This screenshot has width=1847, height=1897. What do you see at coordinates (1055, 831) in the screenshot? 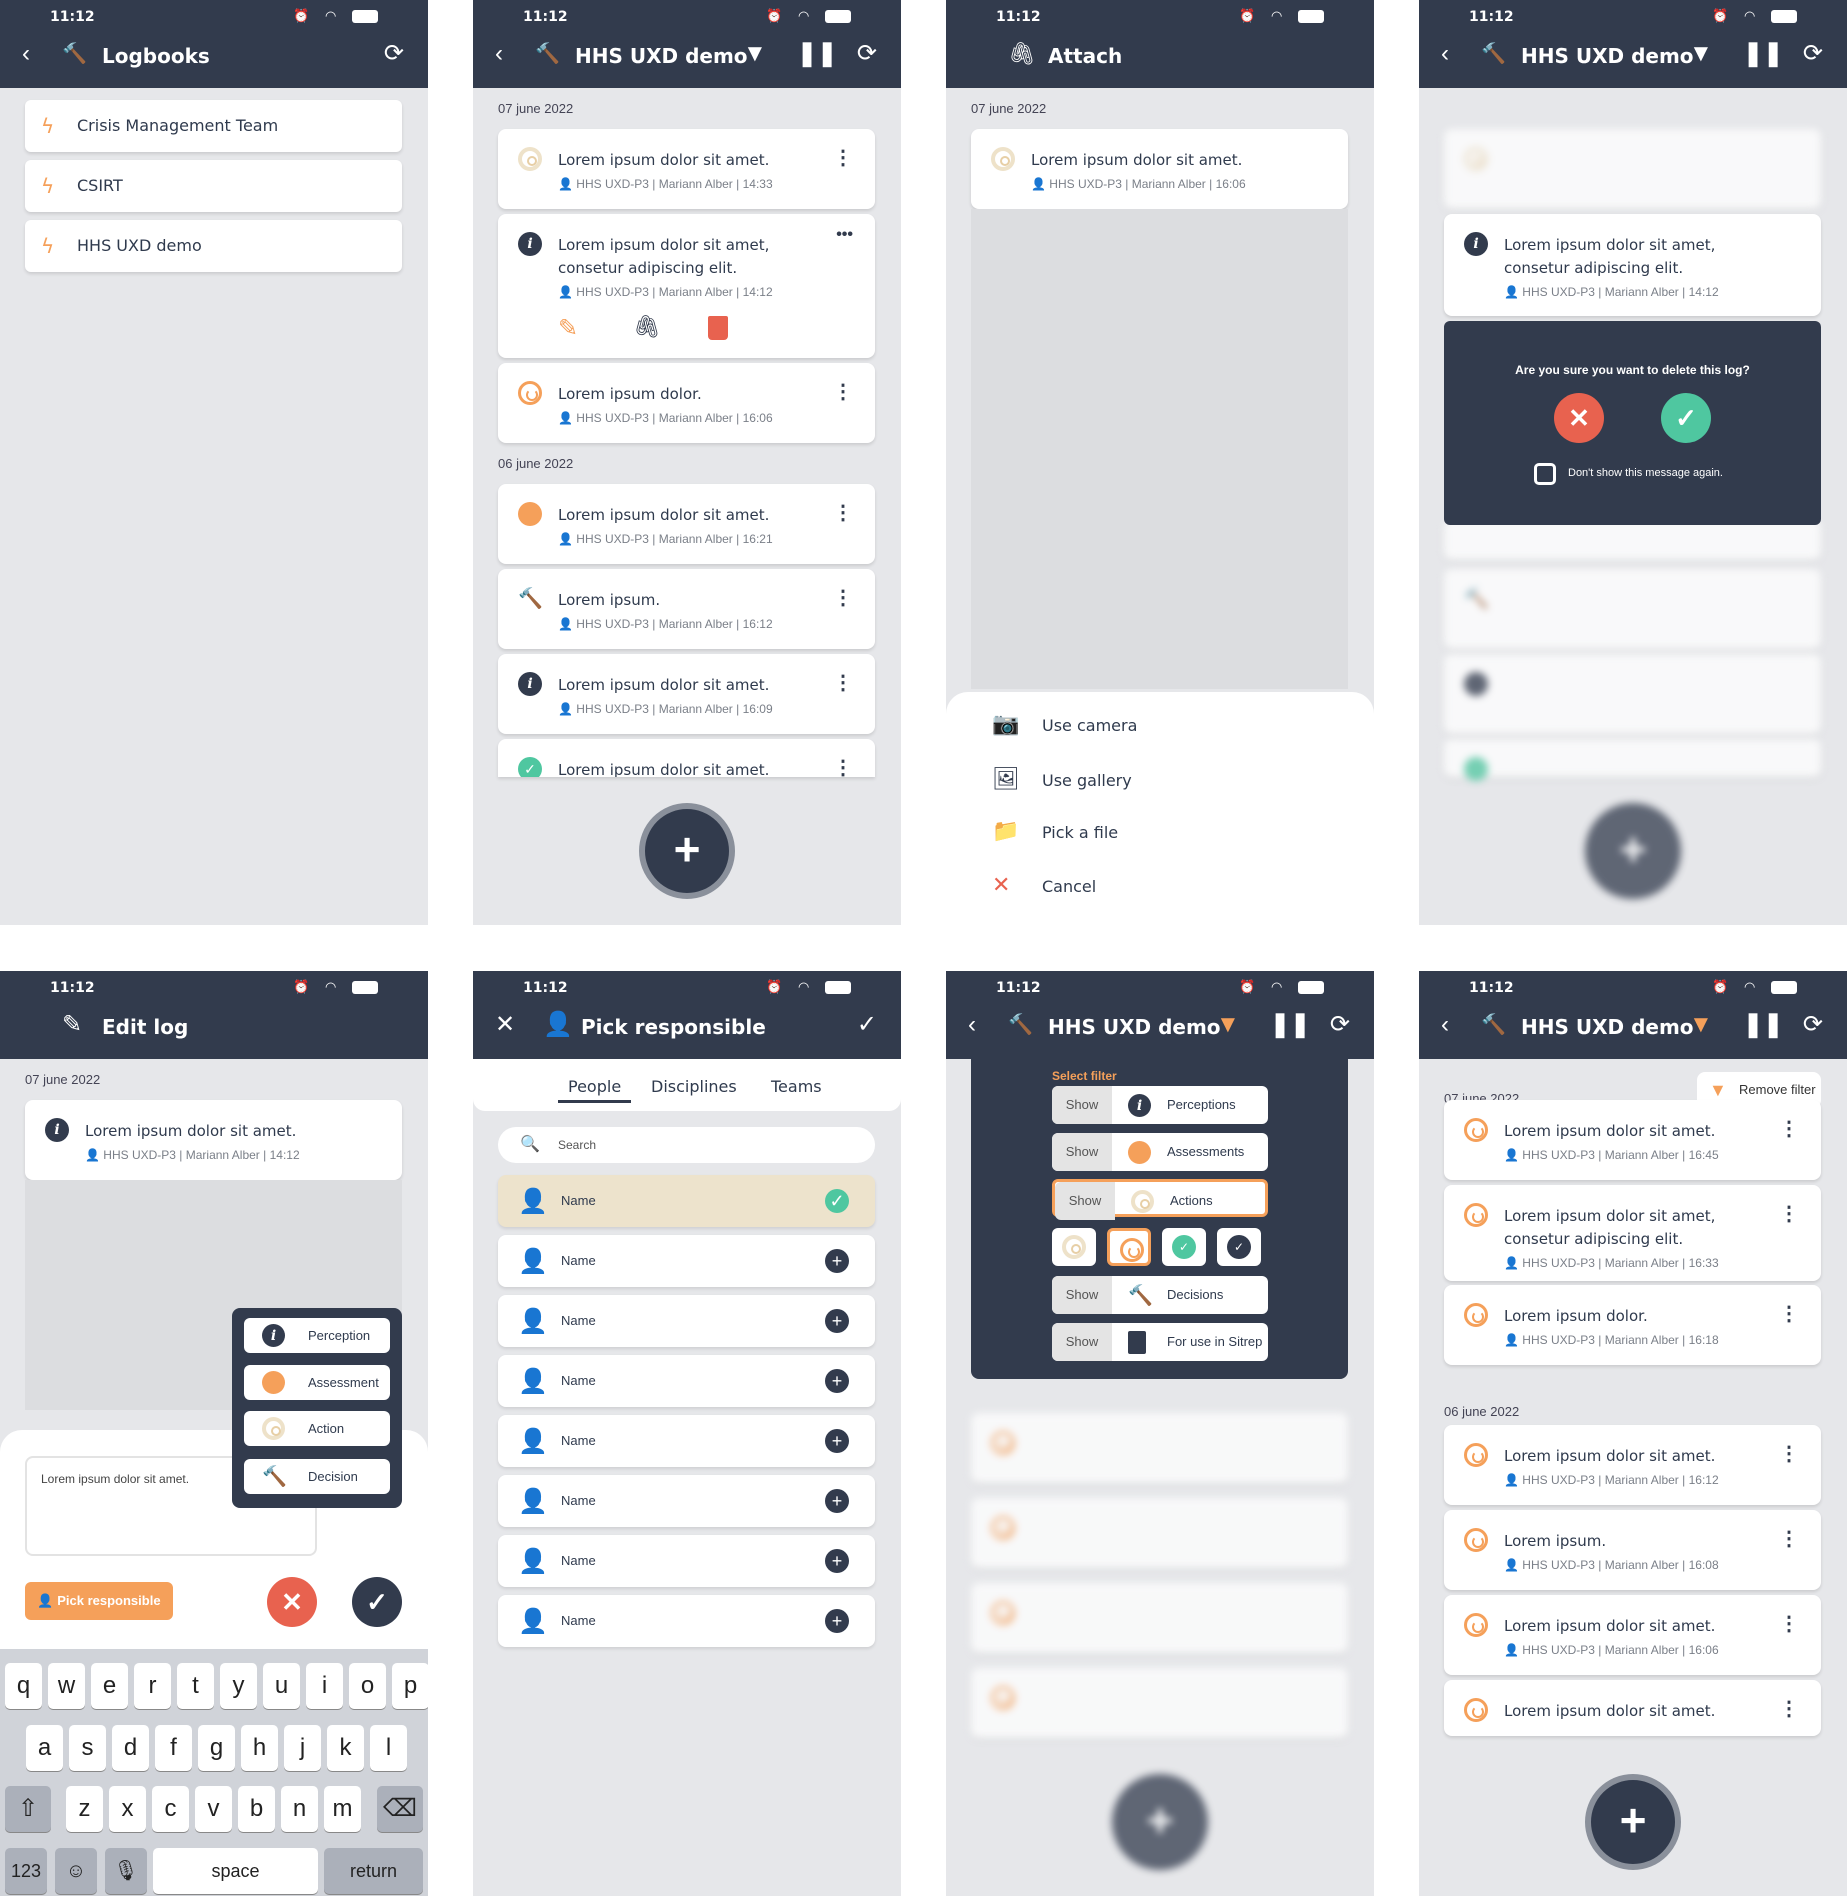
I see `pick-file-option: 📁 Pick a file` at bounding box center [1055, 831].